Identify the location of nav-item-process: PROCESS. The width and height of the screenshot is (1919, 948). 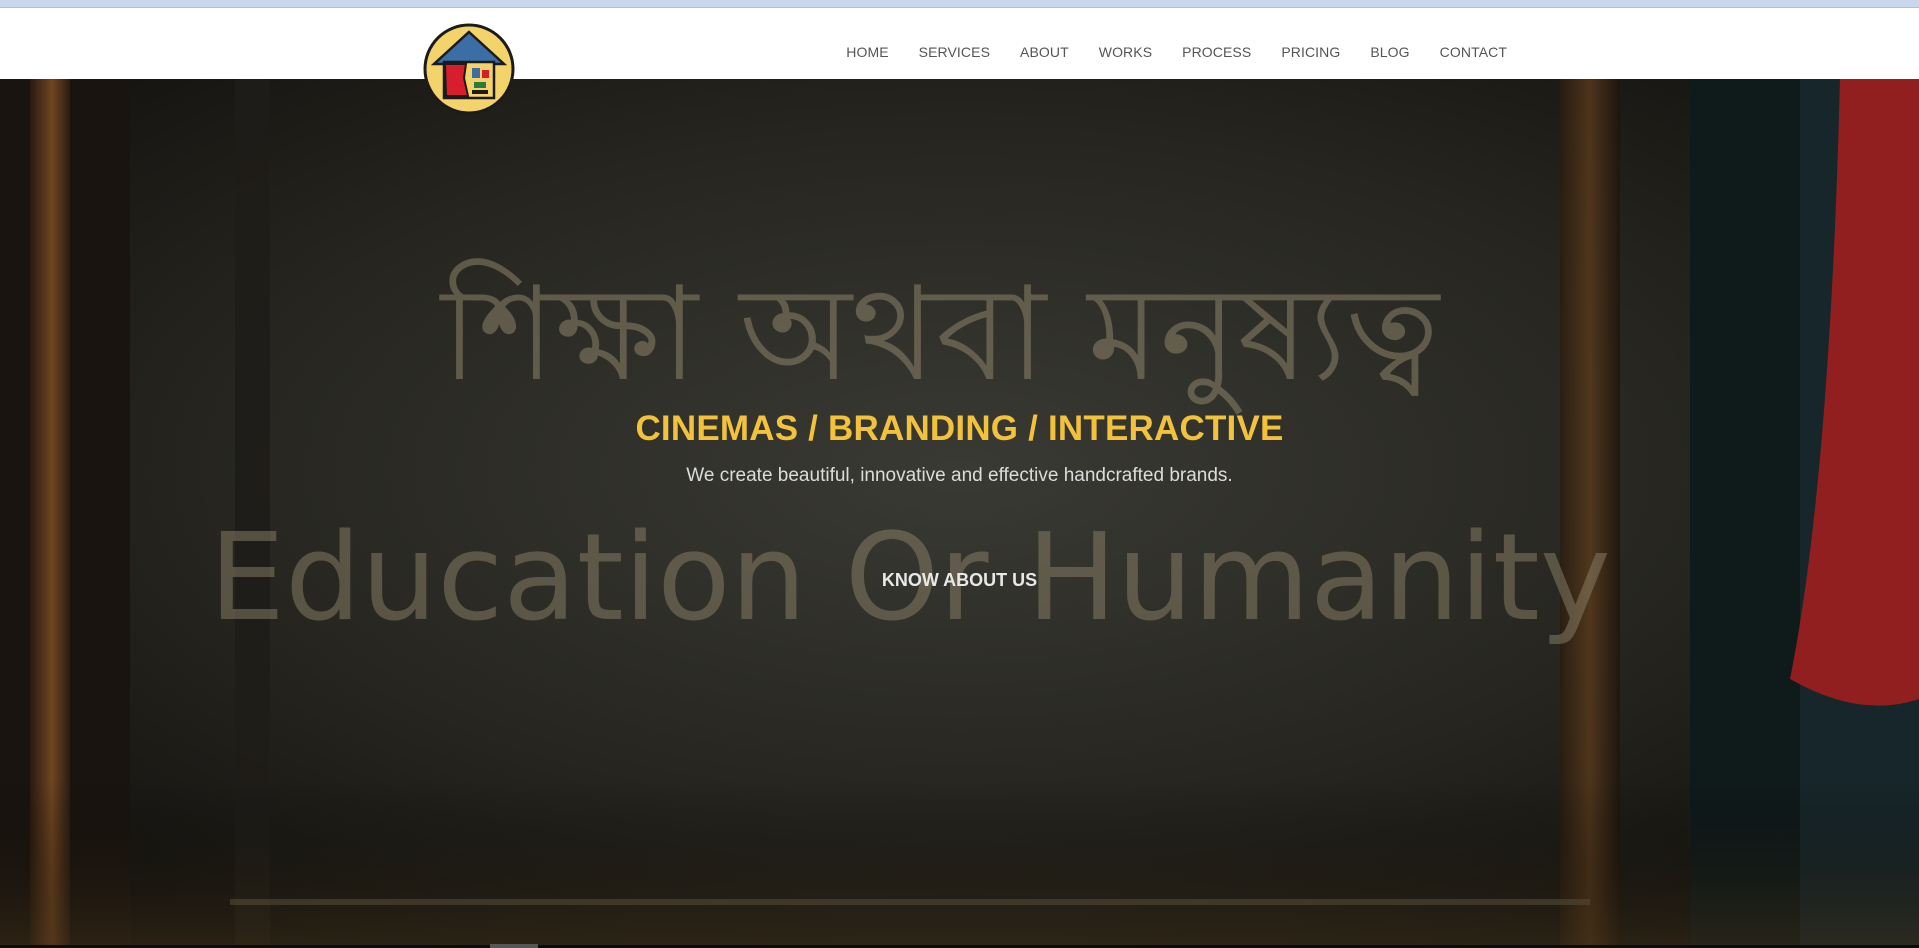
(1216, 52).